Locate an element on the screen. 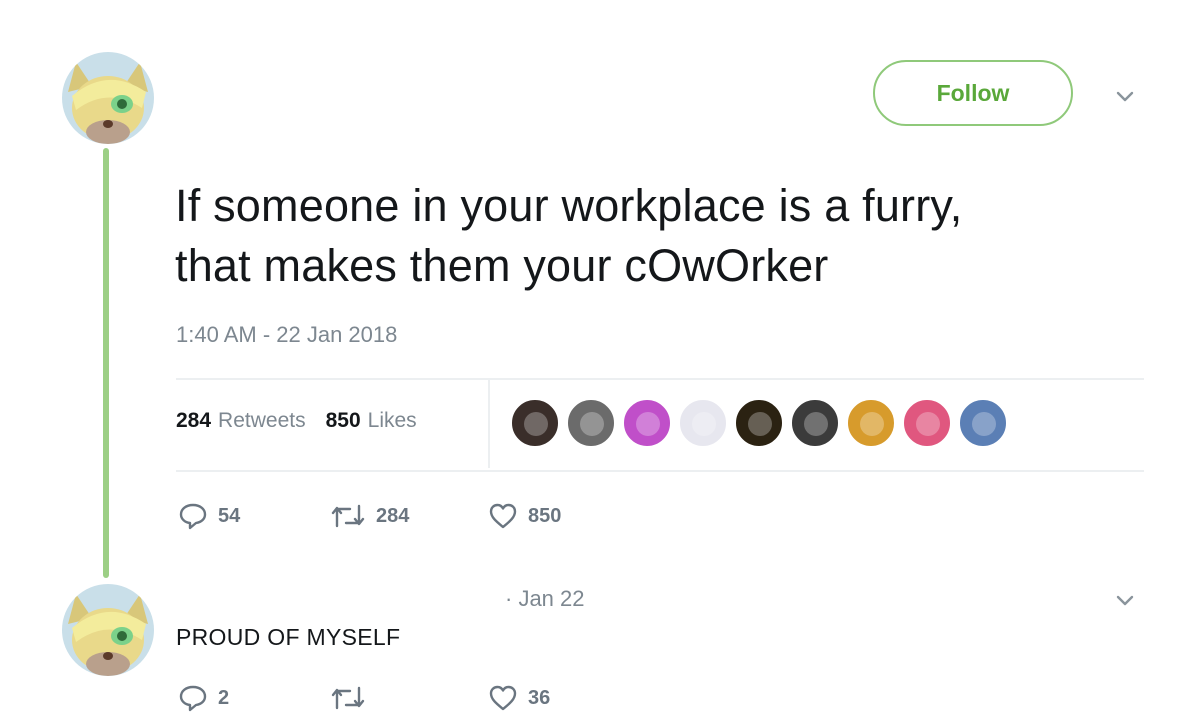 The height and width of the screenshot is (727, 1200). likes-label: Likes is located at coordinates (392, 420).